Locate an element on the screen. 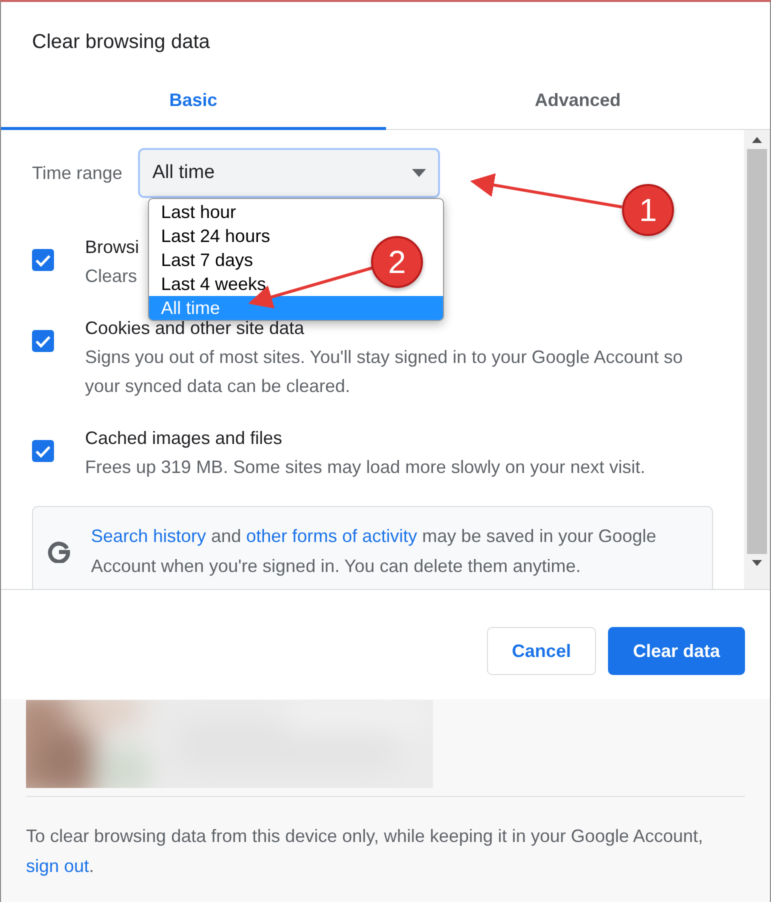 The height and width of the screenshot is (902, 771). option-description: Clears is located at coordinates (111, 276).